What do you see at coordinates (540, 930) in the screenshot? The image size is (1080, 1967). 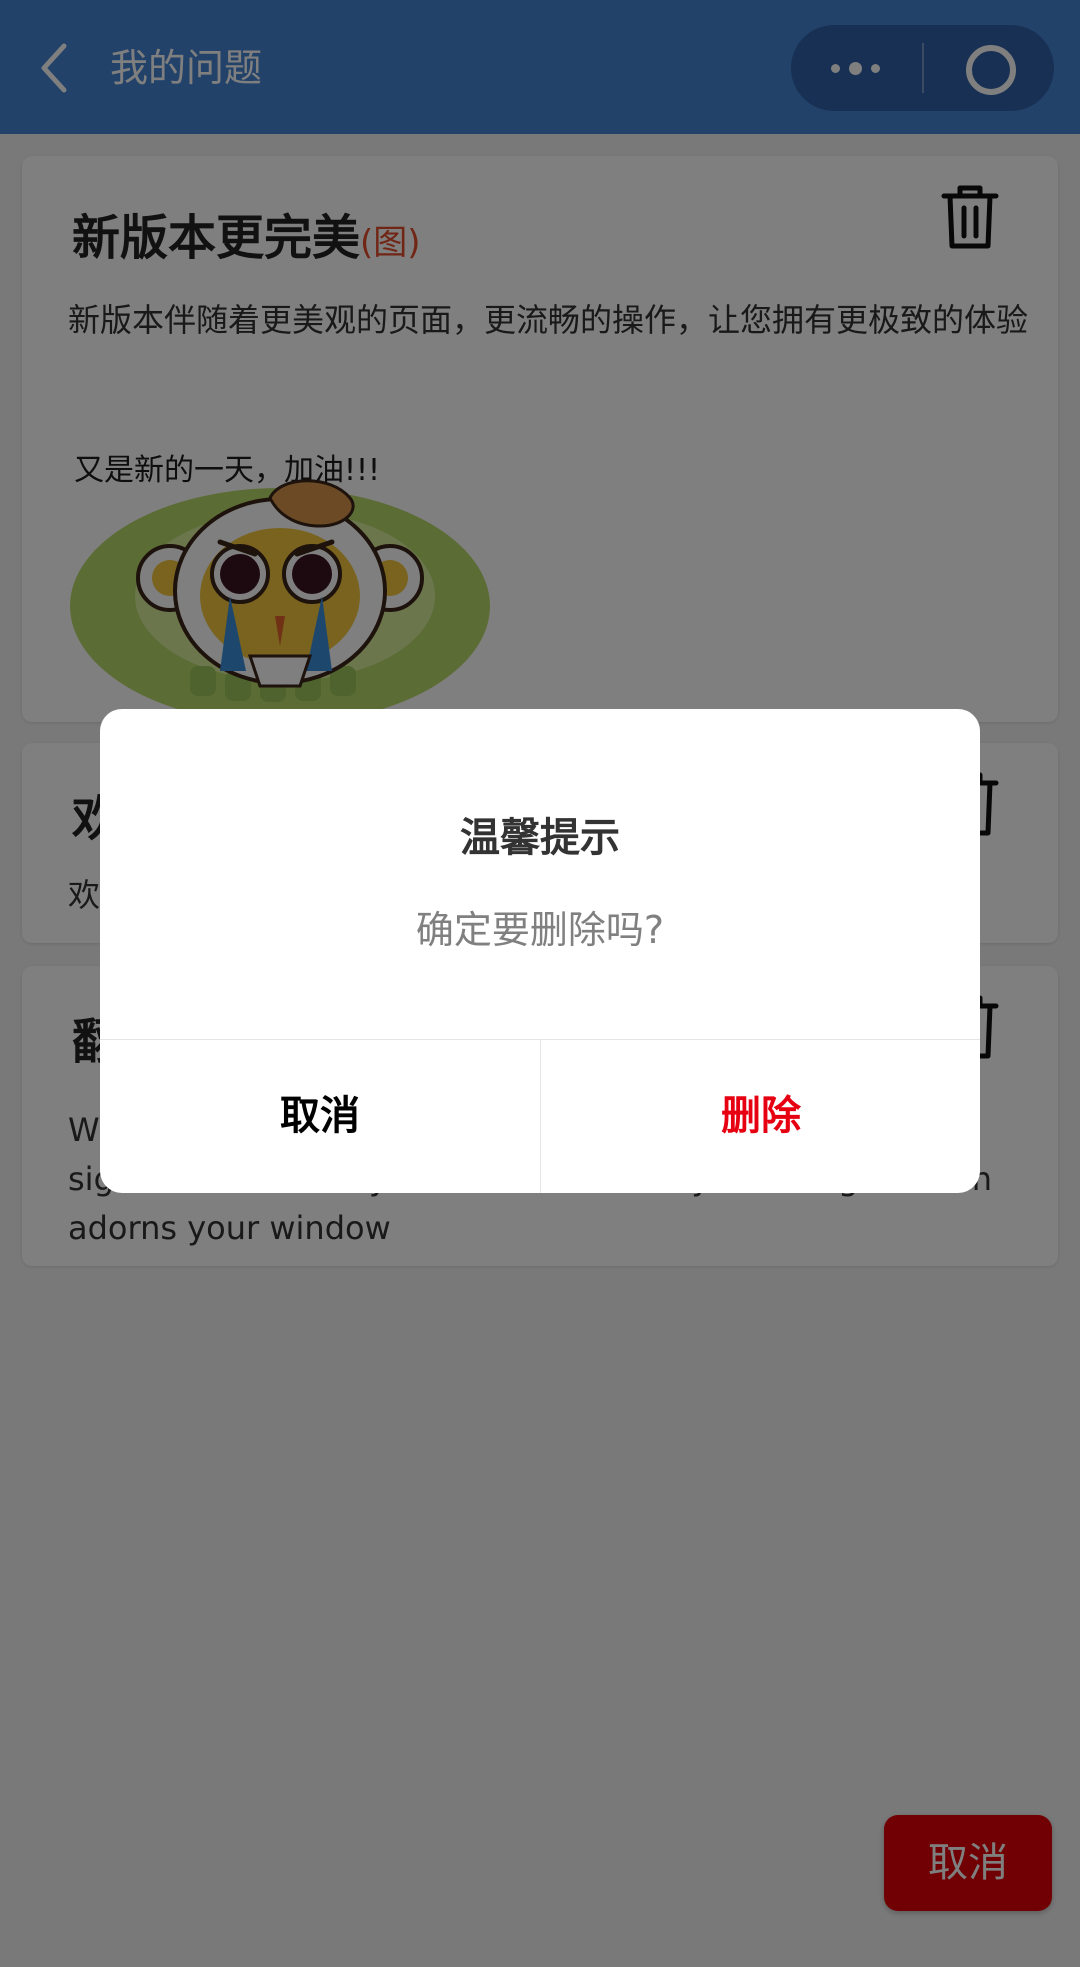 I see `dialog-message: 确定要删除吗?` at bounding box center [540, 930].